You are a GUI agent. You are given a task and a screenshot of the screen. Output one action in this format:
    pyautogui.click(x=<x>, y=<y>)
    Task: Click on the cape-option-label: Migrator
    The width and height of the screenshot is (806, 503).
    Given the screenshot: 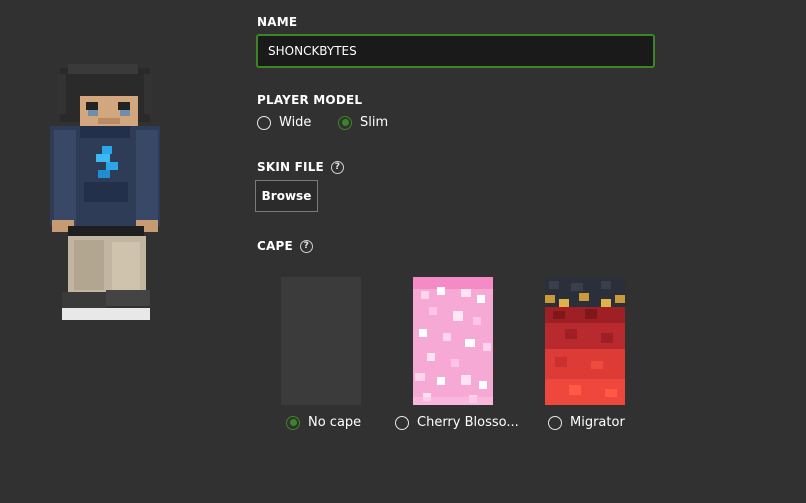 What is the action you would take?
    pyautogui.click(x=597, y=422)
    